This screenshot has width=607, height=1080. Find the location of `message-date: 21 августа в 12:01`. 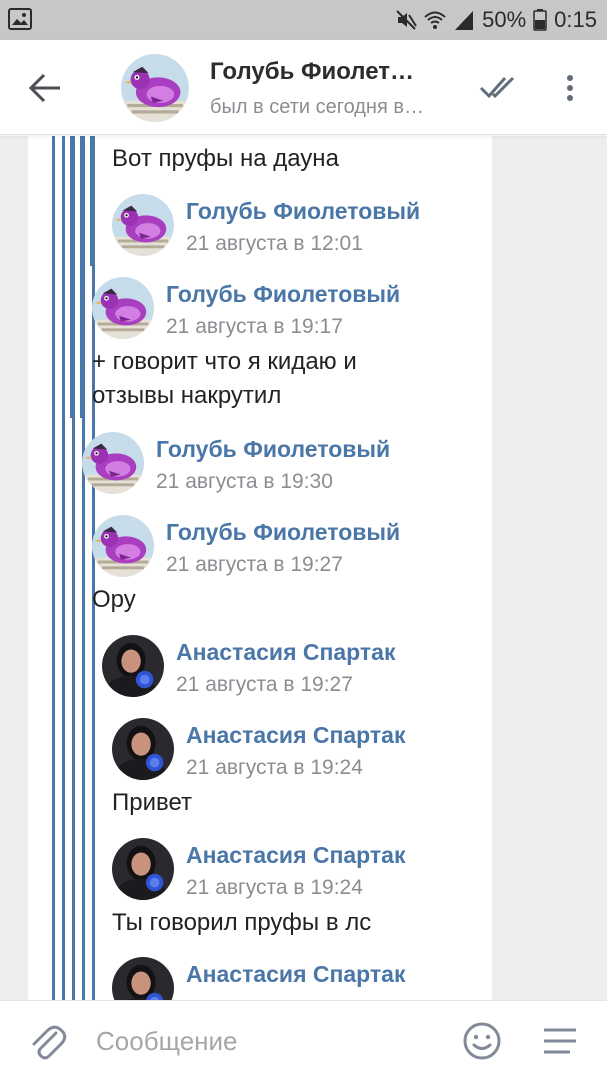

message-date: 21 августа в 12:01 is located at coordinates (274, 243).